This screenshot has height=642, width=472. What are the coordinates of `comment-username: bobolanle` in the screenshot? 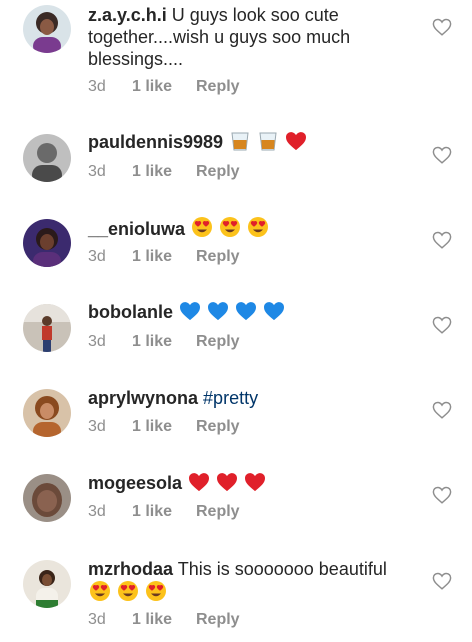 It's located at (130, 312).